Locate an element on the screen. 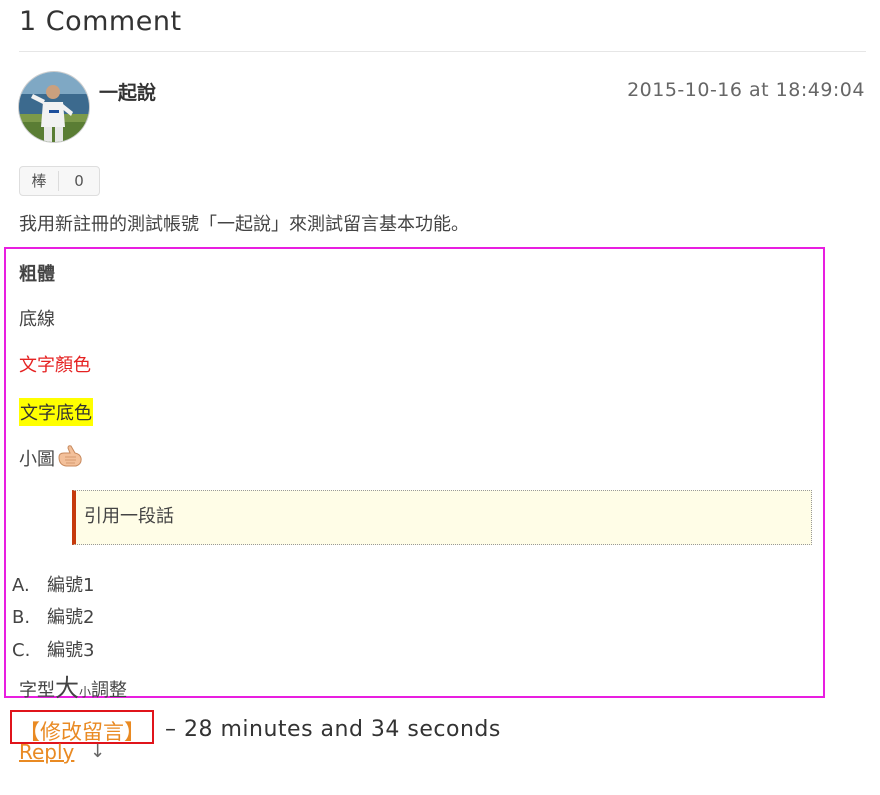 Image resolution: width=880 pixels, height=795 pixels. edit-time-remaining: – 28 minutes and 34 seconds is located at coordinates (333, 729).